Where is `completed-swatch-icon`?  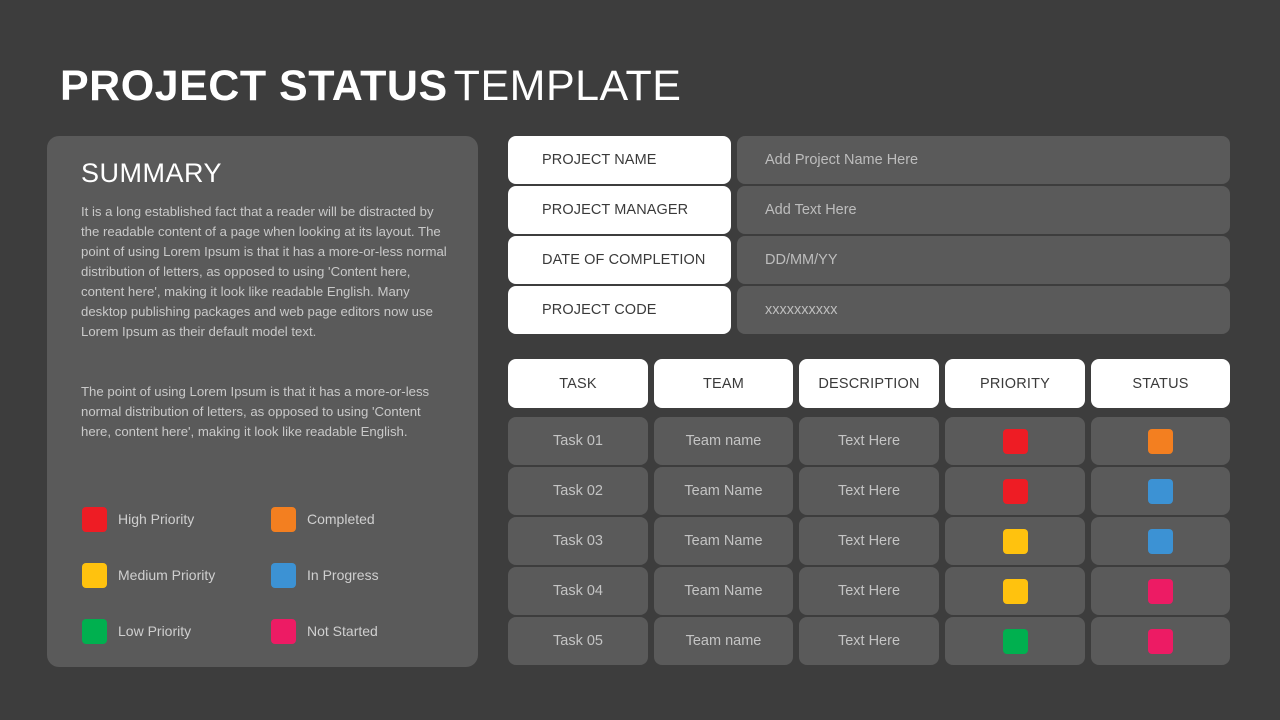
completed-swatch-icon is located at coordinates (283, 519).